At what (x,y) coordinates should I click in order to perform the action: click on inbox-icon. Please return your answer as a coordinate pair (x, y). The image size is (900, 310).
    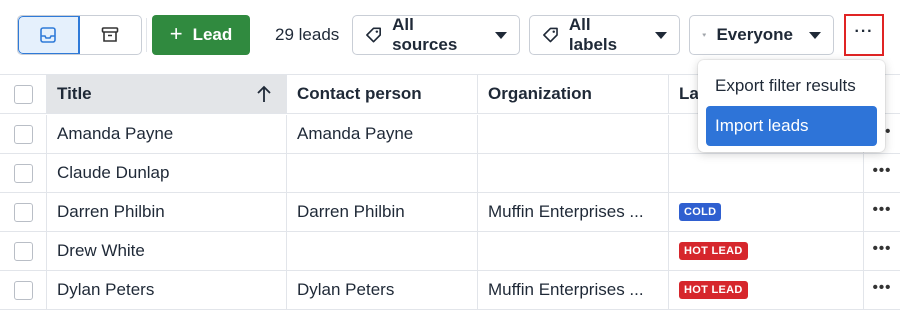
    Looking at the image, I should click on (48, 35).